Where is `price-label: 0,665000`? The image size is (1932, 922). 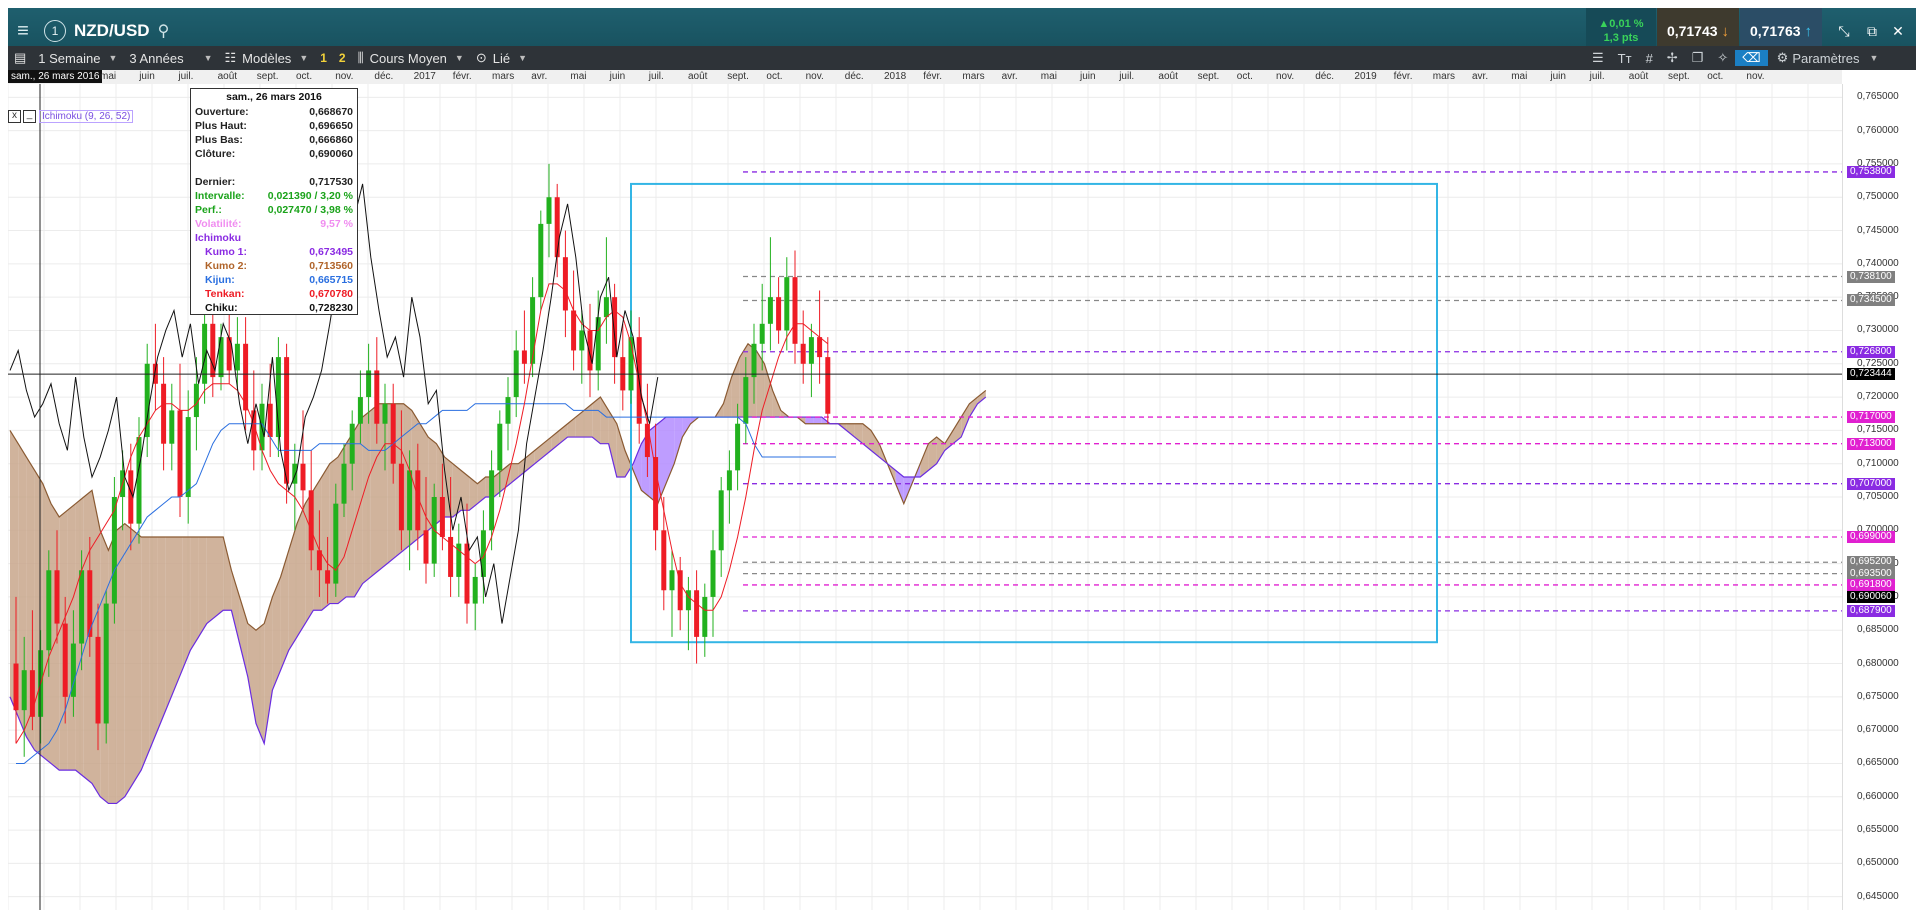 price-label: 0,665000 is located at coordinates (1878, 763).